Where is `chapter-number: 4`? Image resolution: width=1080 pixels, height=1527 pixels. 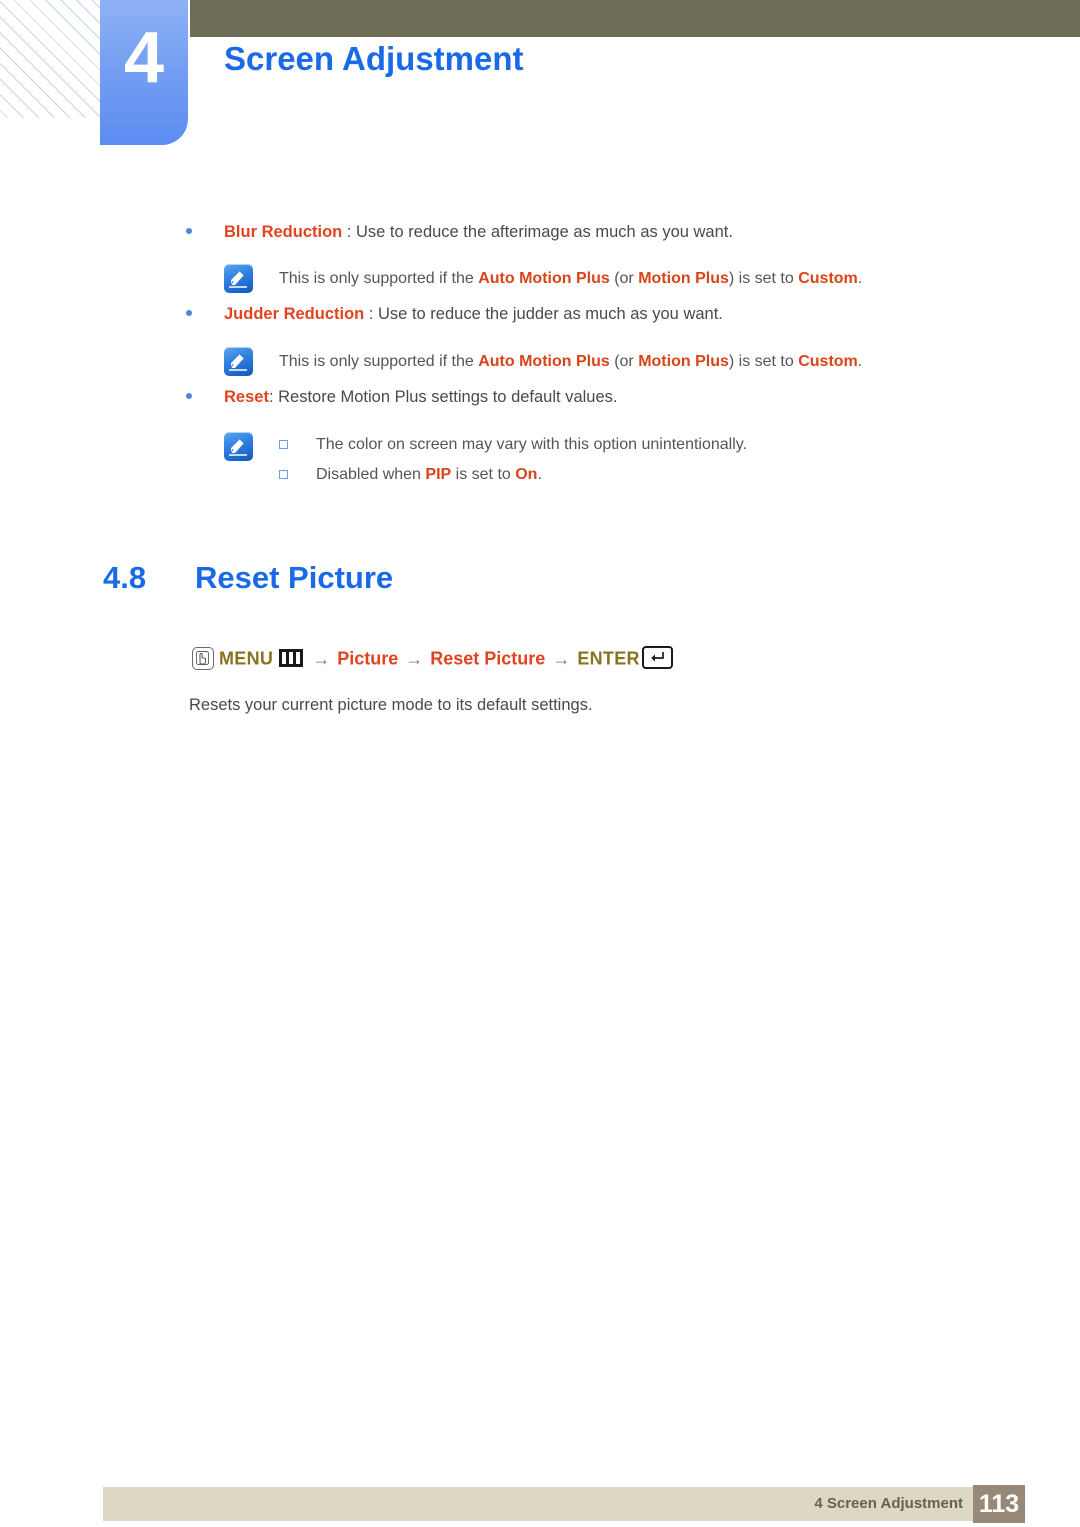 chapter-number: 4 is located at coordinates (144, 58).